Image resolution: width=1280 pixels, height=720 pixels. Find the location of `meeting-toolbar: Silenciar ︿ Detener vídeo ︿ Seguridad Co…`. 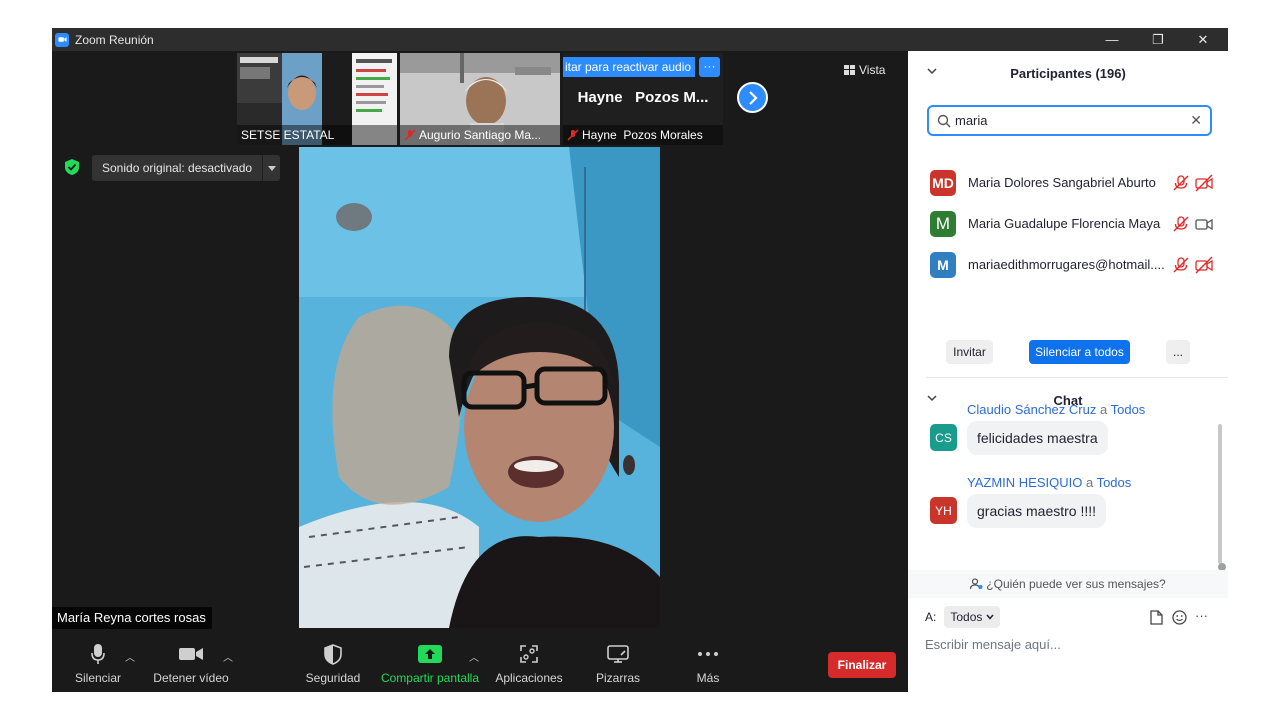

meeting-toolbar: Silenciar ︿ Detener vídeo ︿ Seguridad Co… is located at coordinates (480, 665).